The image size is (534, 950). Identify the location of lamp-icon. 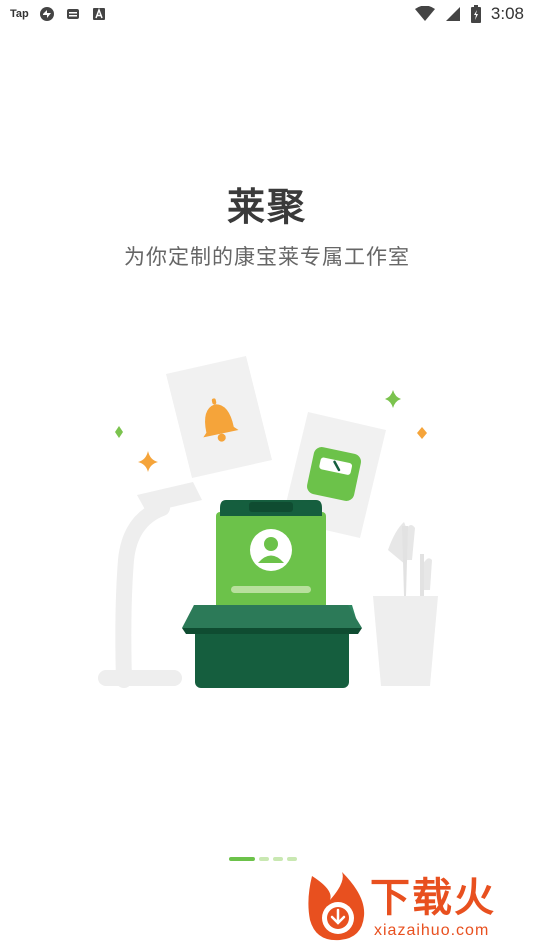
(150, 585).